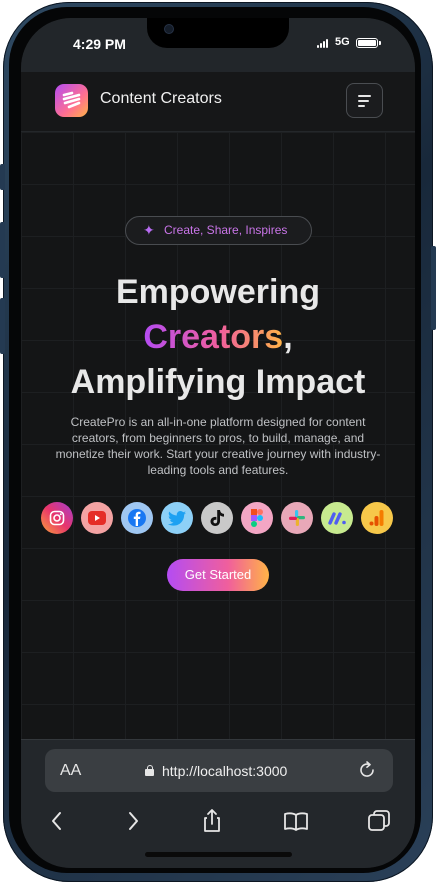 This screenshot has height=885, width=436. What do you see at coordinates (169, 29) in the screenshot?
I see `camera-icon` at bounding box center [169, 29].